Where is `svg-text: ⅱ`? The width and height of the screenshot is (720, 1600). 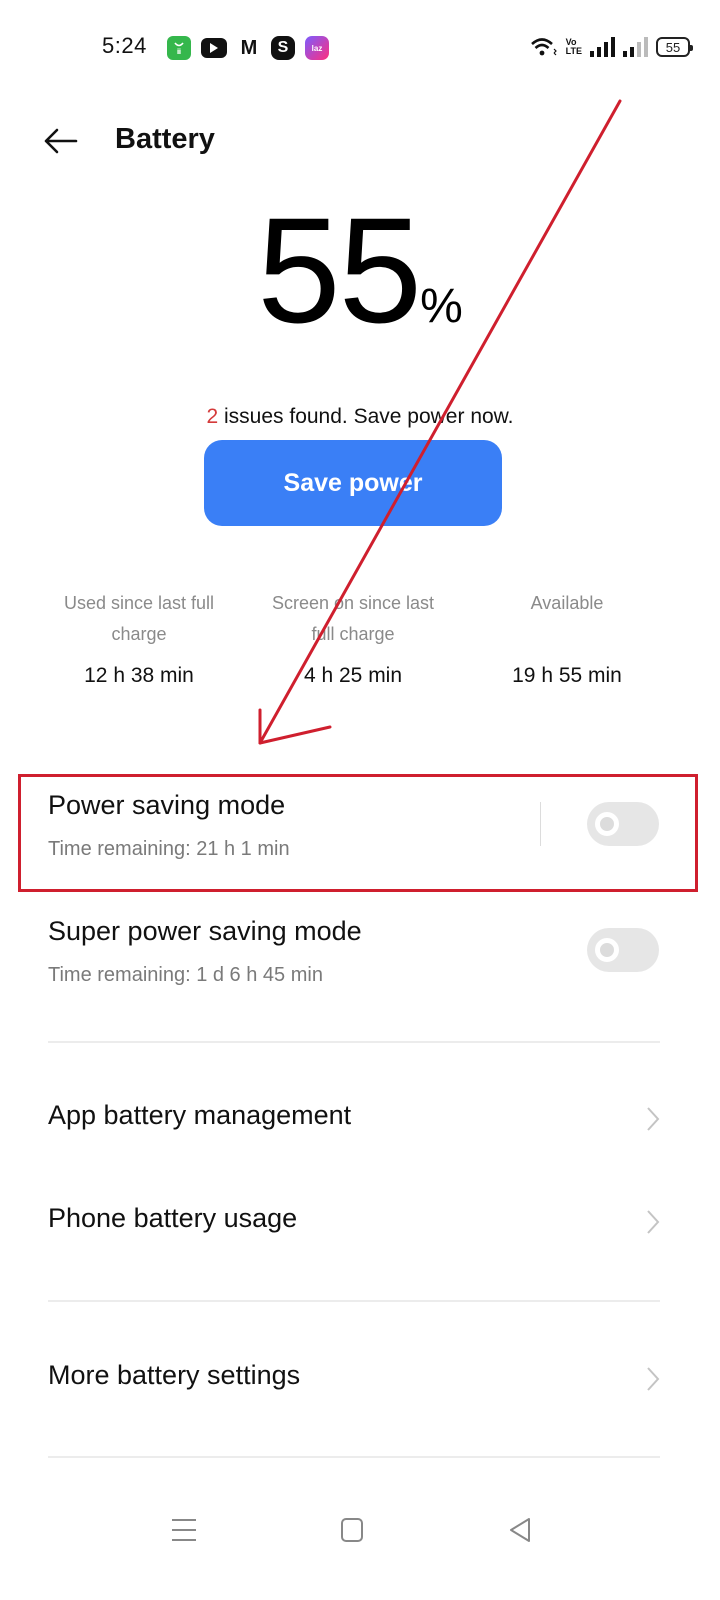 svg-text: ⅱ is located at coordinates (179, 52).